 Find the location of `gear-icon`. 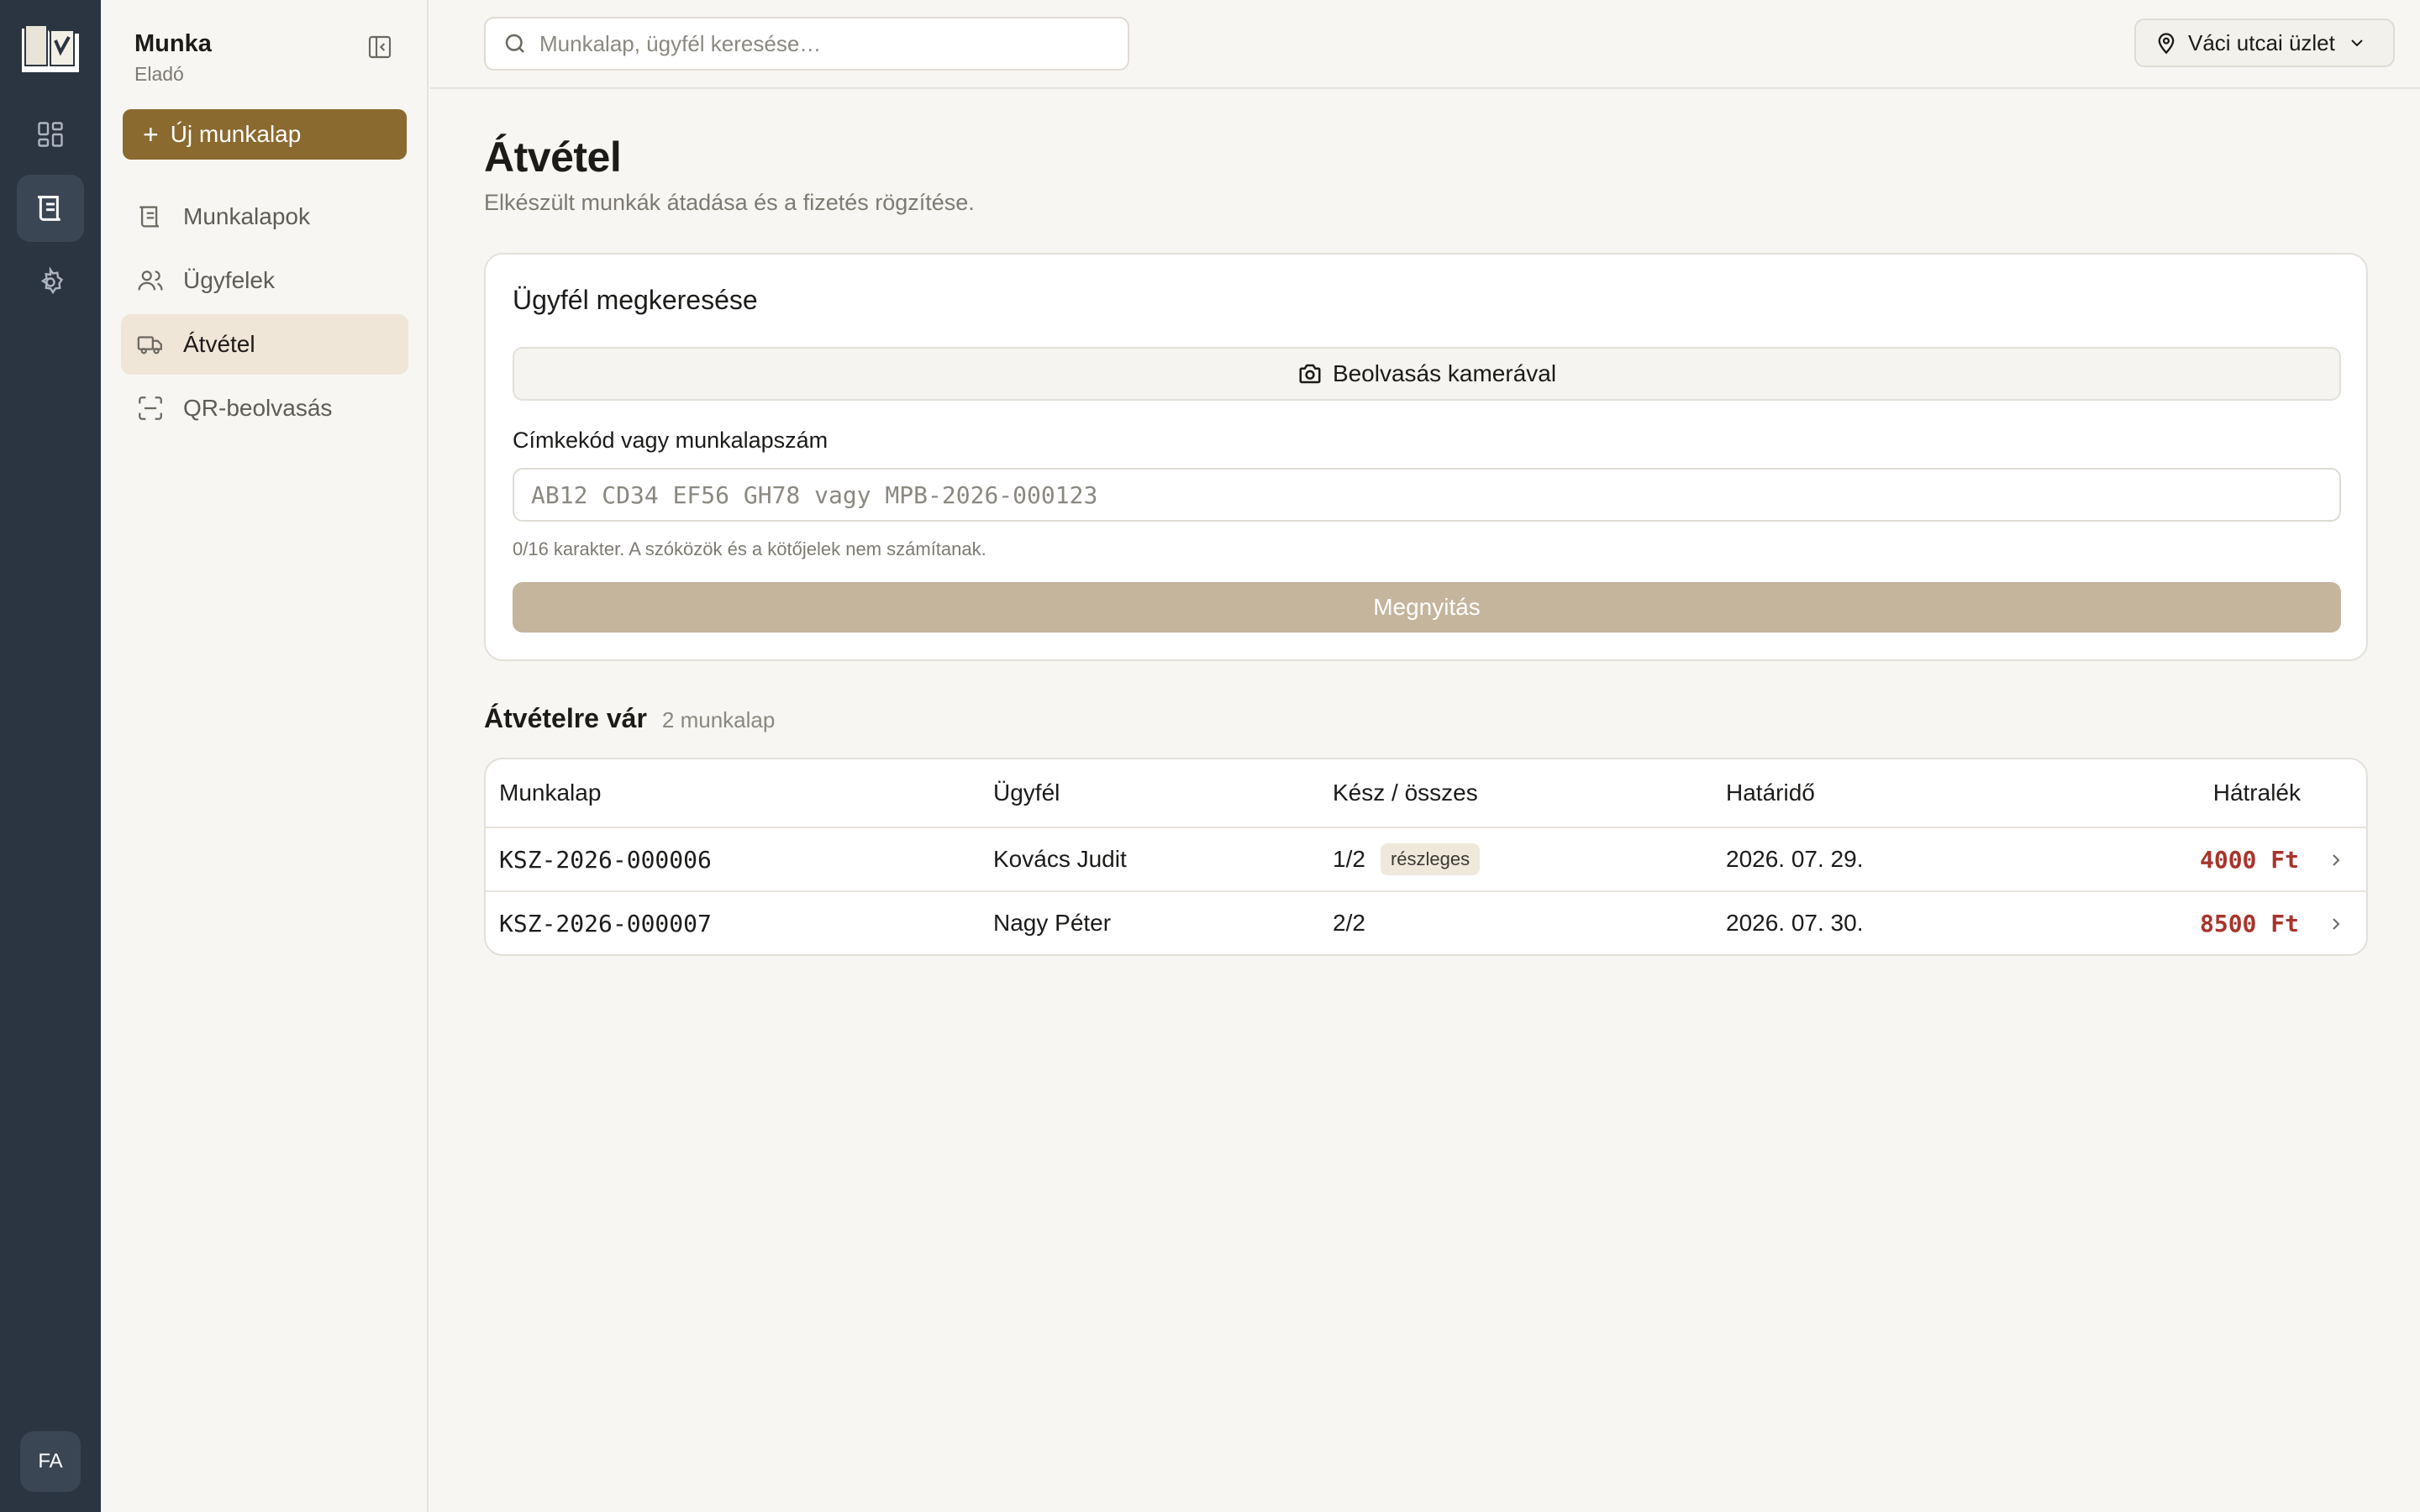

gear-icon is located at coordinates (52, 281).